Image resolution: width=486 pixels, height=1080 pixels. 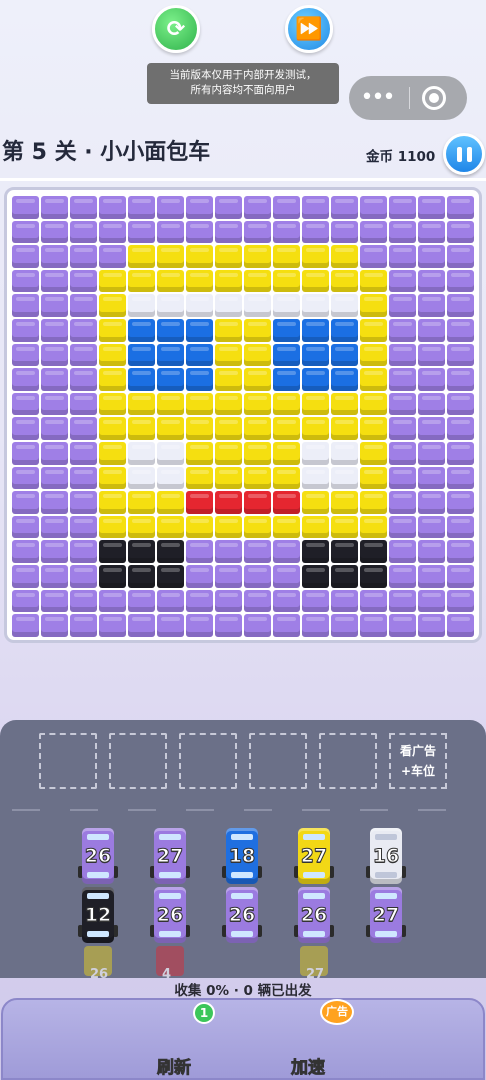 What do you see at coordinates (176, 29) in the screenshot?
I see `refresh-button: ⟳` at bounding box center [176, 29].